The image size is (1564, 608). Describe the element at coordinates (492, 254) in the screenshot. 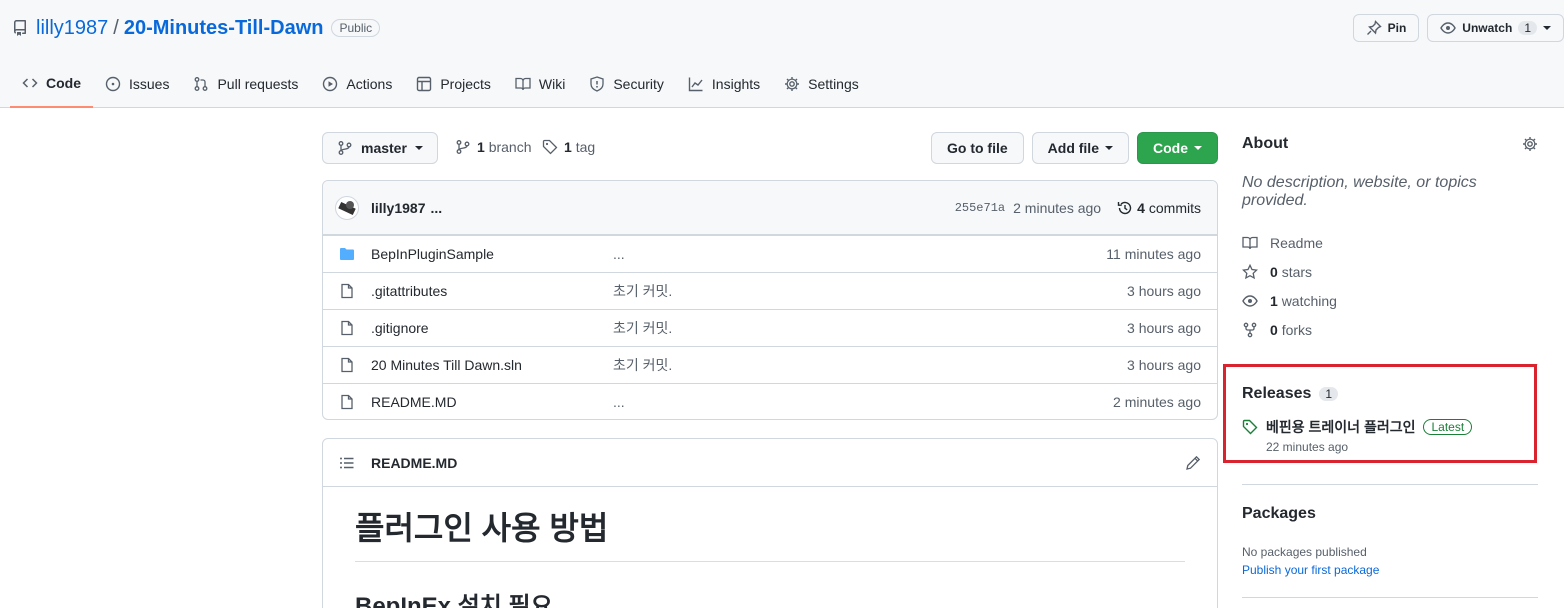

I see `file-name-link: BepInPluginSample` at that location.